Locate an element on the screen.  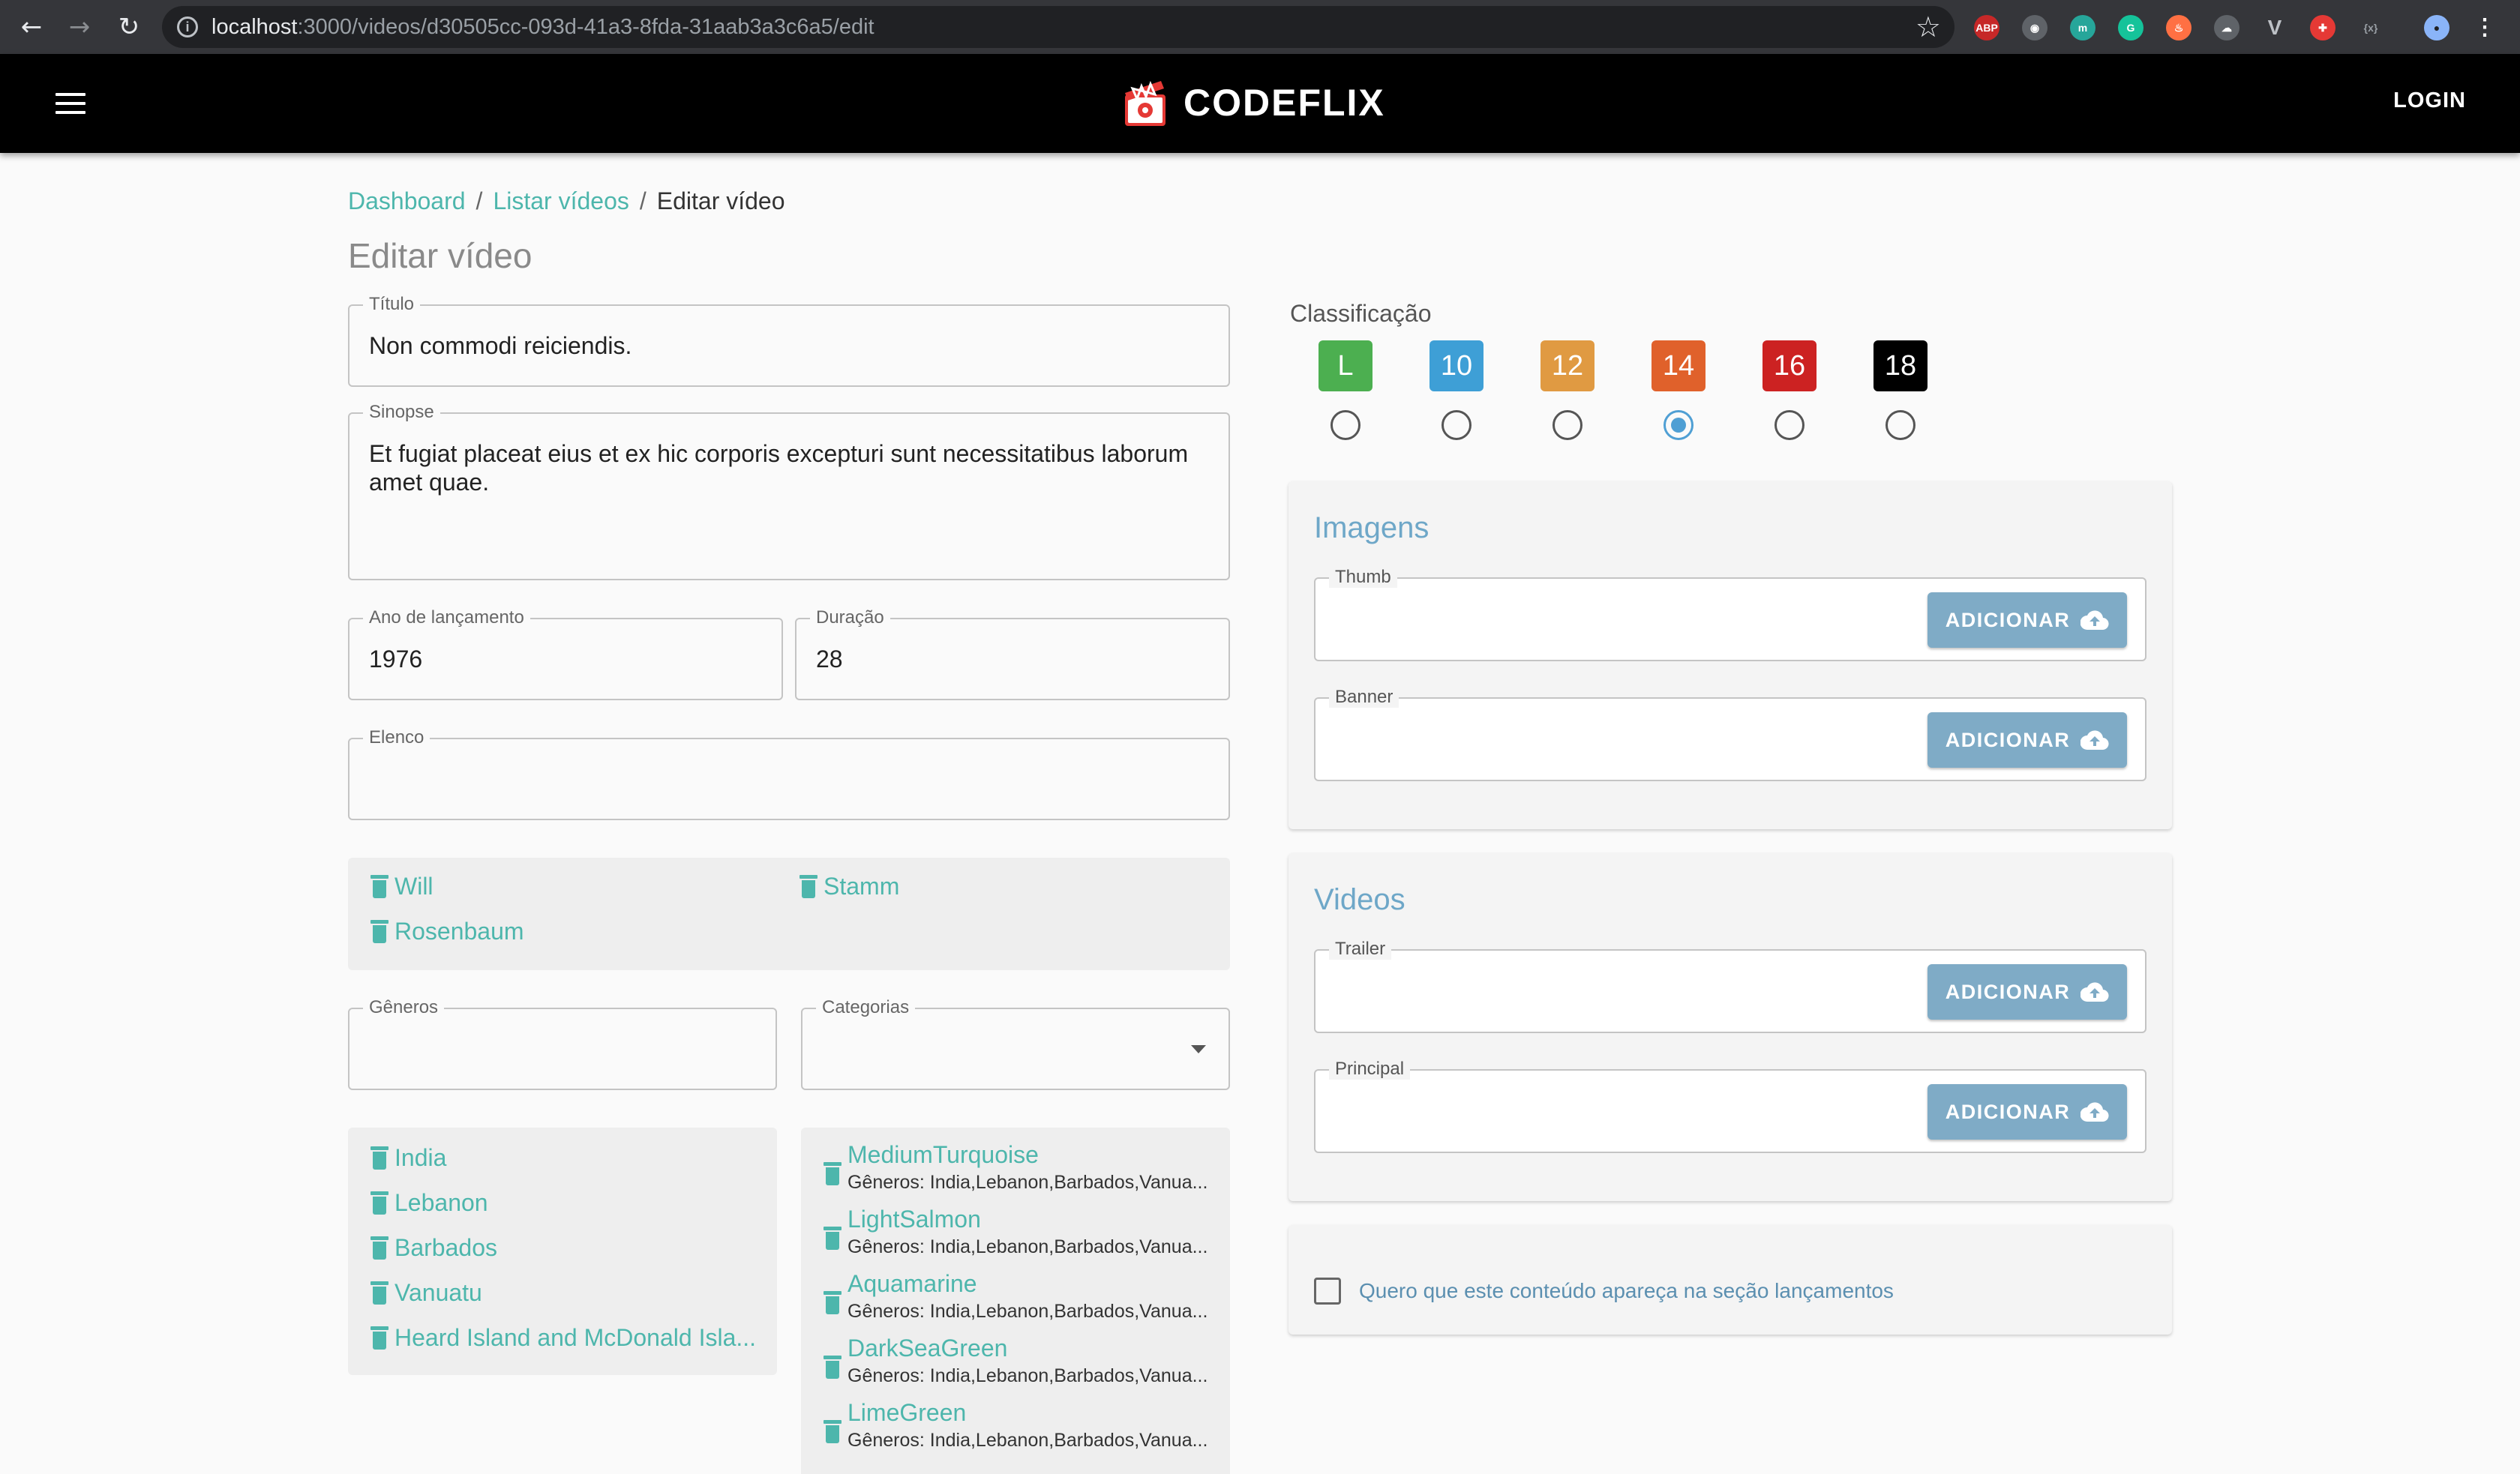
genre-chip: India is located at coordinates (408, 1158).